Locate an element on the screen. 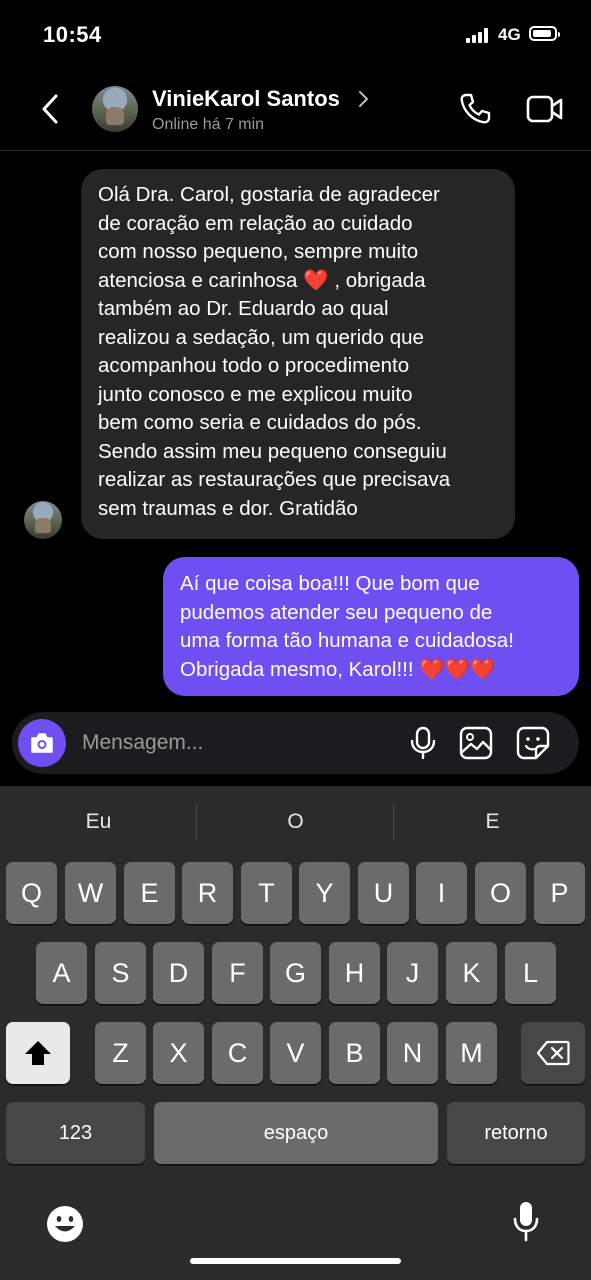  chat-header: VinieKarol Santos Online há 7 min is located at coordinates (295, 110).